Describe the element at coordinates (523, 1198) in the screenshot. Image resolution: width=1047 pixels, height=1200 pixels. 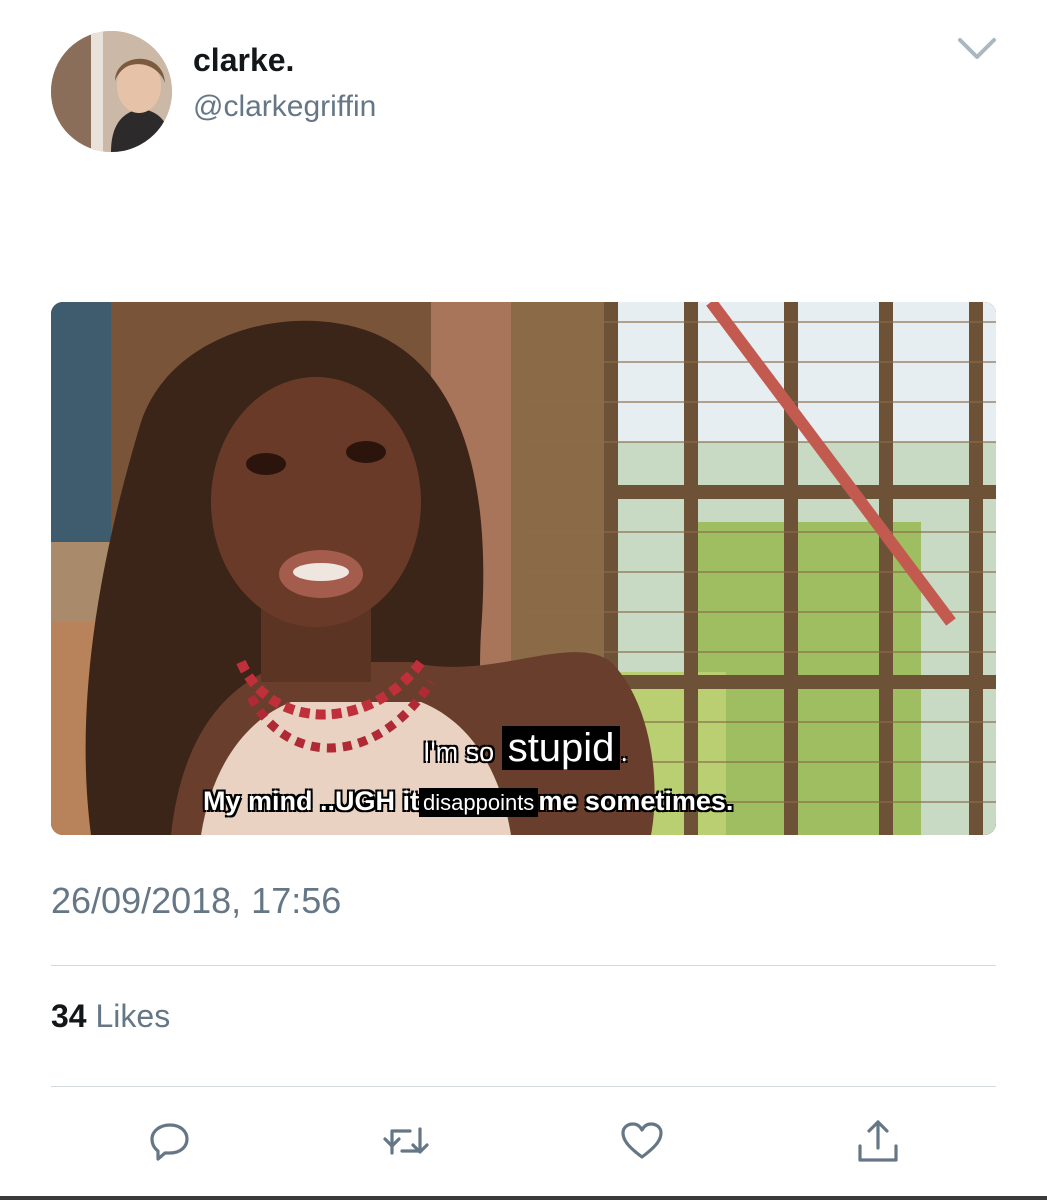
I see `bottom-edge` at that location.